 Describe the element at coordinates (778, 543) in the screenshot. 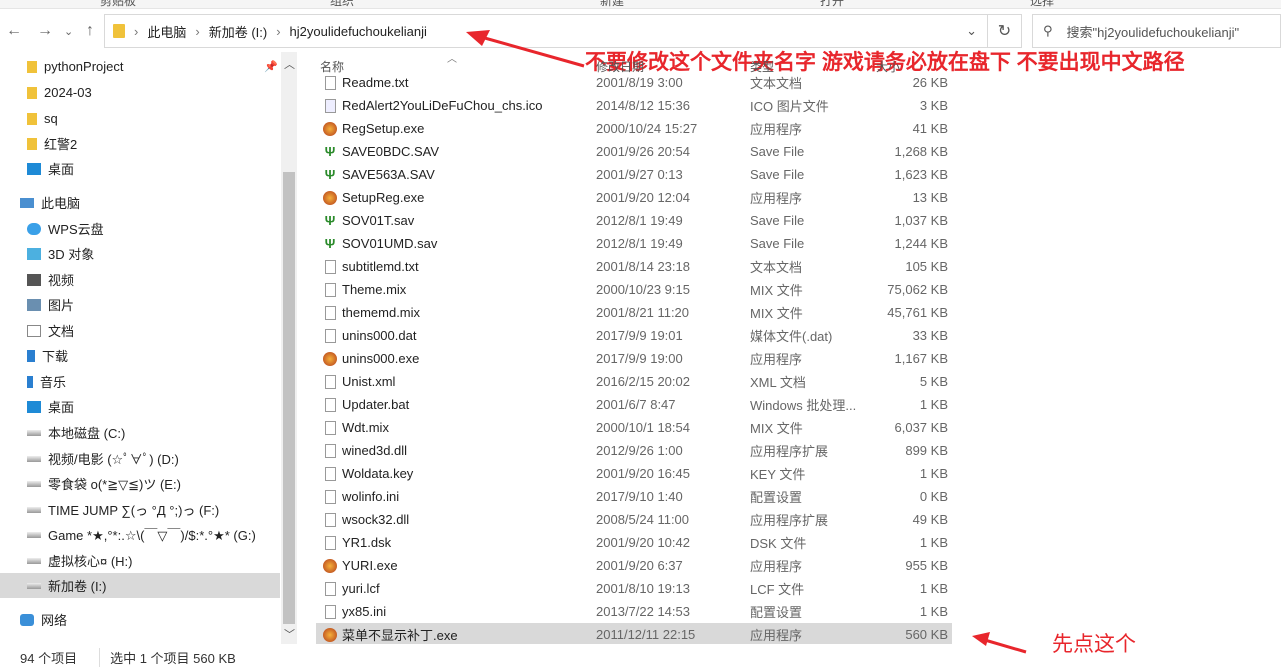

I see `file-type: DSK 文件` at that location.